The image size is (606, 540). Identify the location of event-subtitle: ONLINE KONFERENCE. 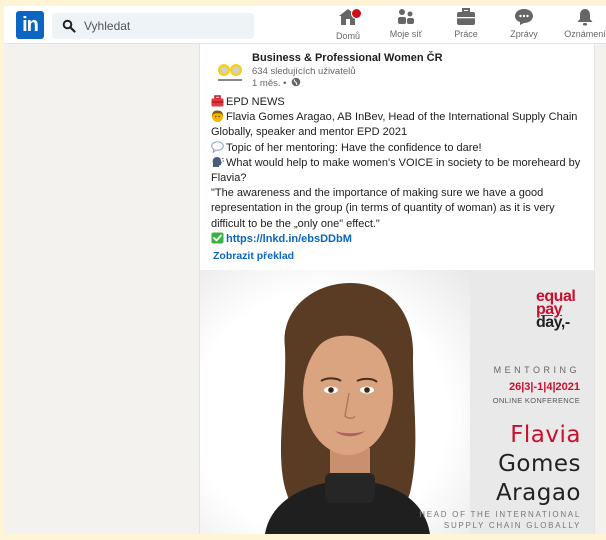
(536, 400).